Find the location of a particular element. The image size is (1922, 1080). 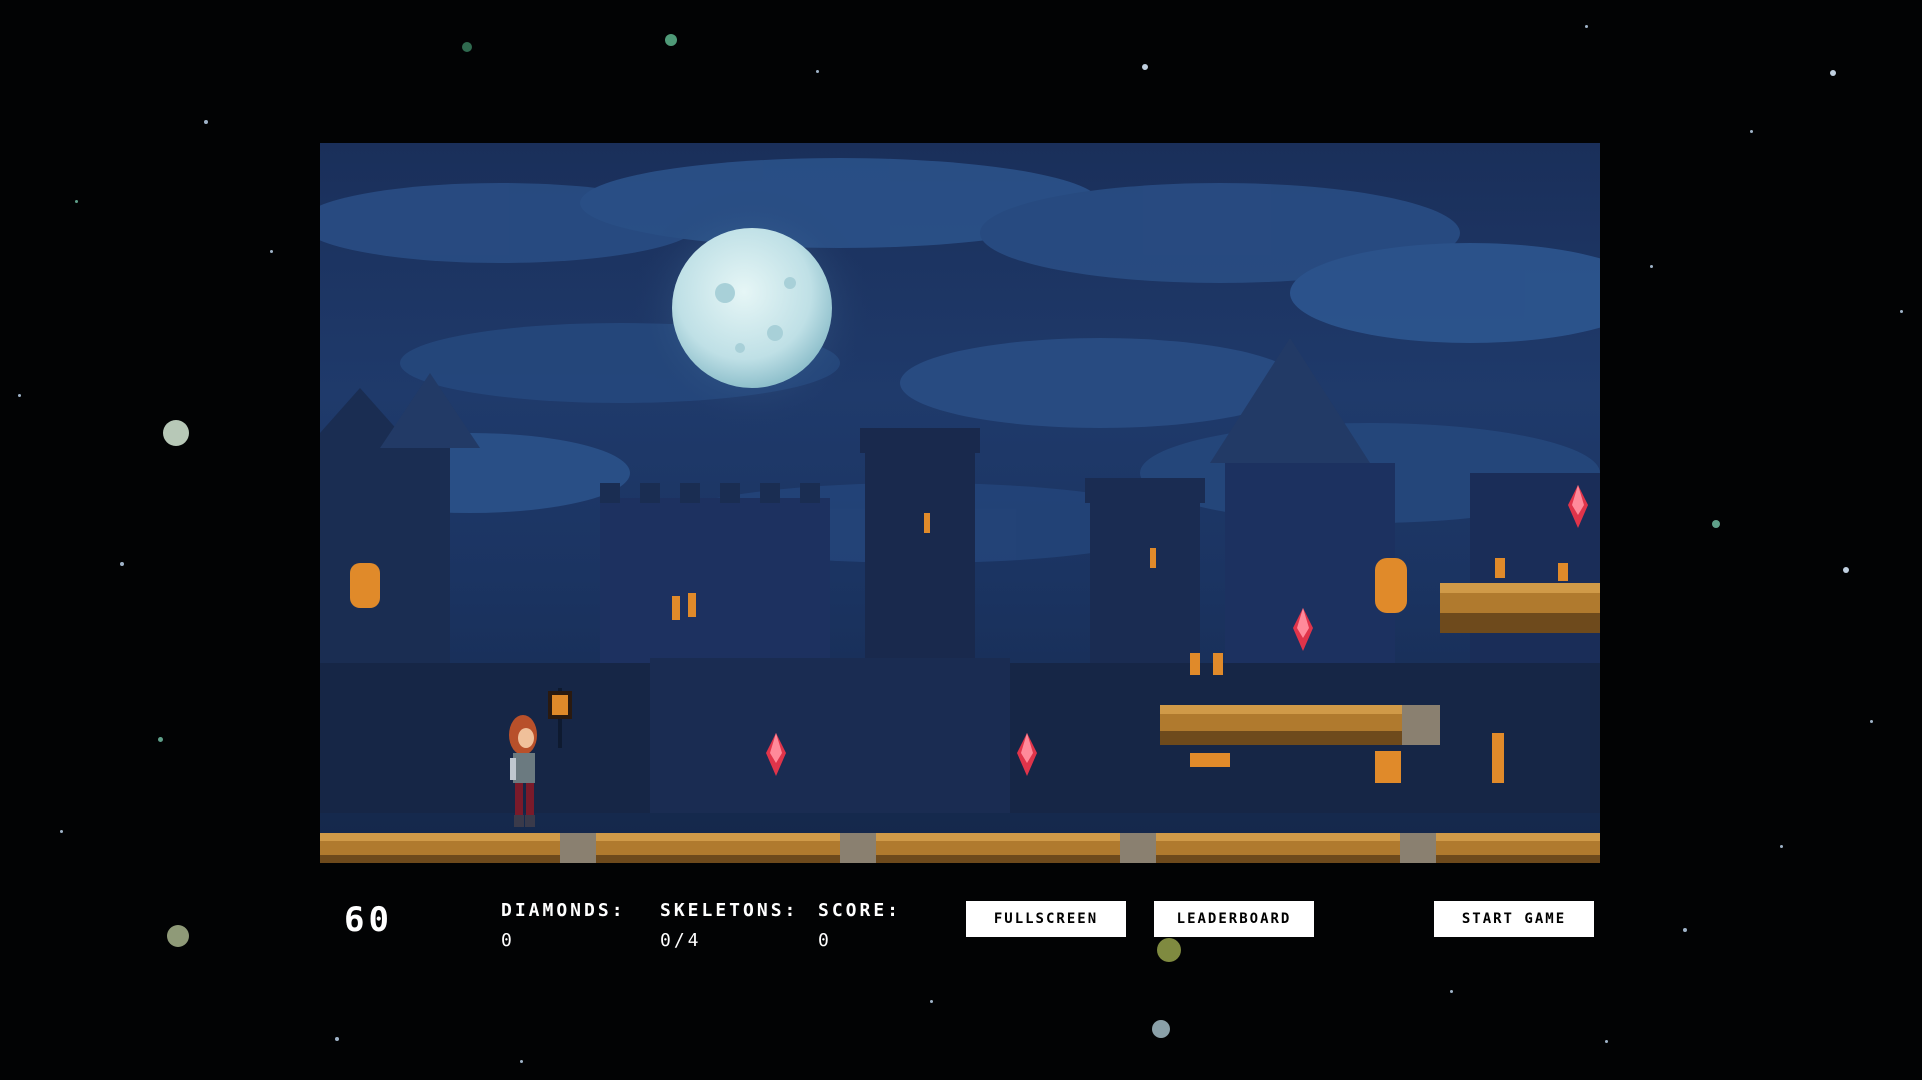

fullscreen-button: FULLSCREEN is located at coordinates (1046, 919).